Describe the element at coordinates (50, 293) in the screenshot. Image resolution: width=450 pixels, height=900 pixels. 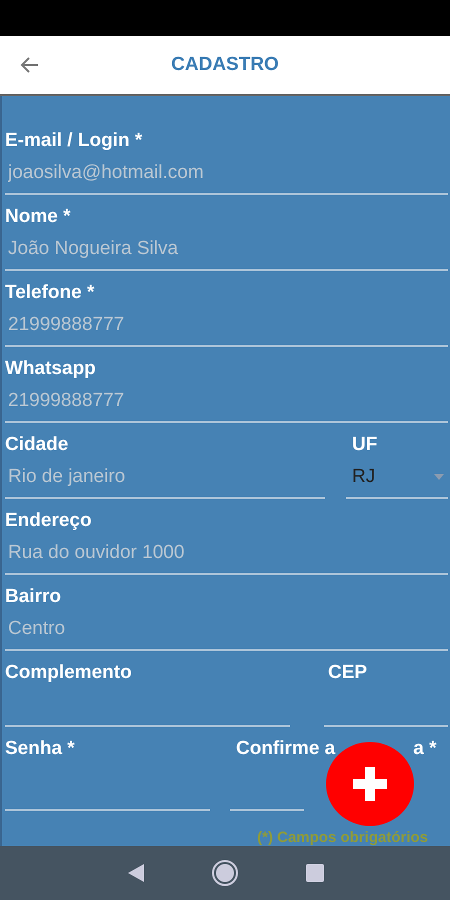
I see `field-label: Telefone *` at that location.